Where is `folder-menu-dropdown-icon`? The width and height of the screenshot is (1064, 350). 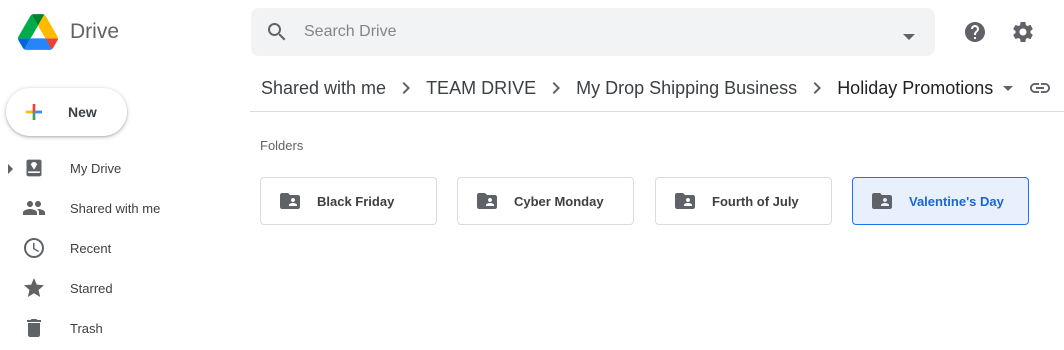
folder-menu-dropdown-icon is located at coordinates (1008, 88).